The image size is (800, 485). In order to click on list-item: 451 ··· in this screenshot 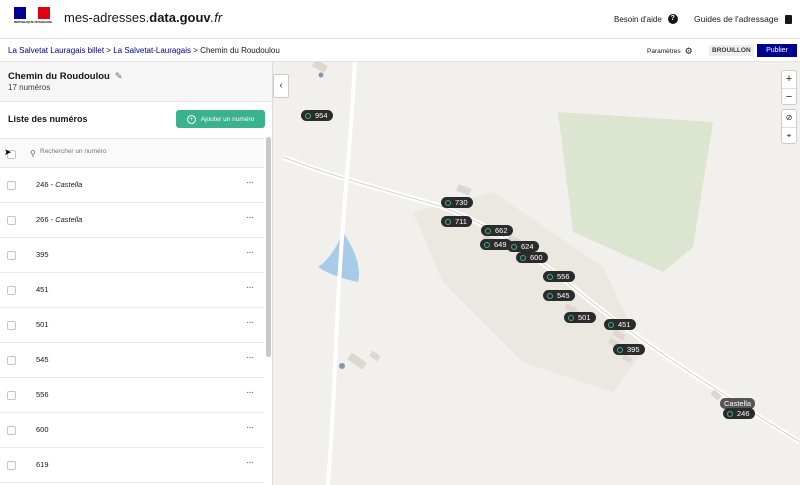, I will do `click(132, 290)`.